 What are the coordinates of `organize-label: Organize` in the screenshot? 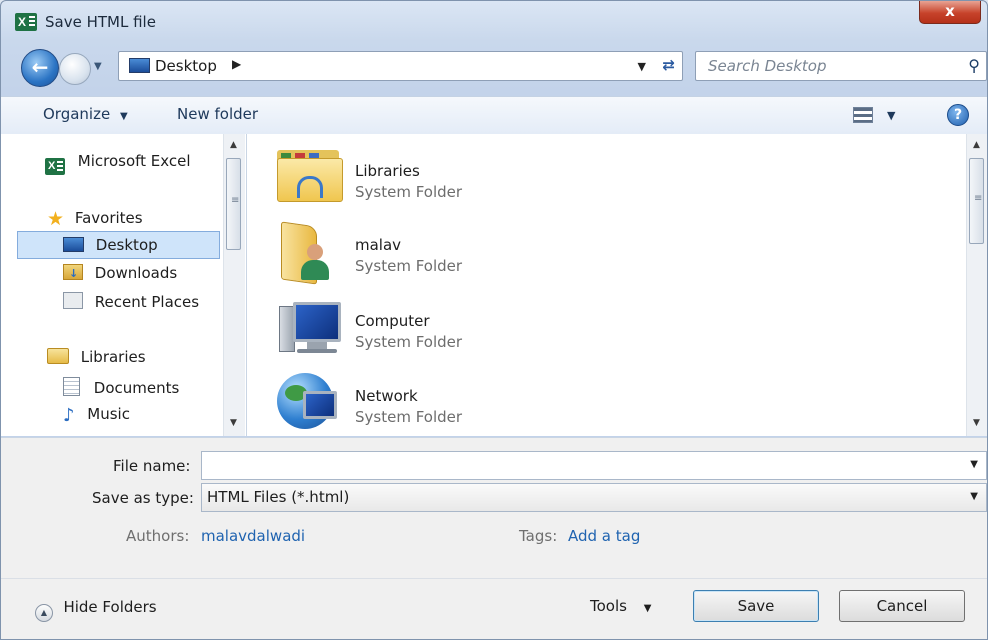 It's located at (77, 114).